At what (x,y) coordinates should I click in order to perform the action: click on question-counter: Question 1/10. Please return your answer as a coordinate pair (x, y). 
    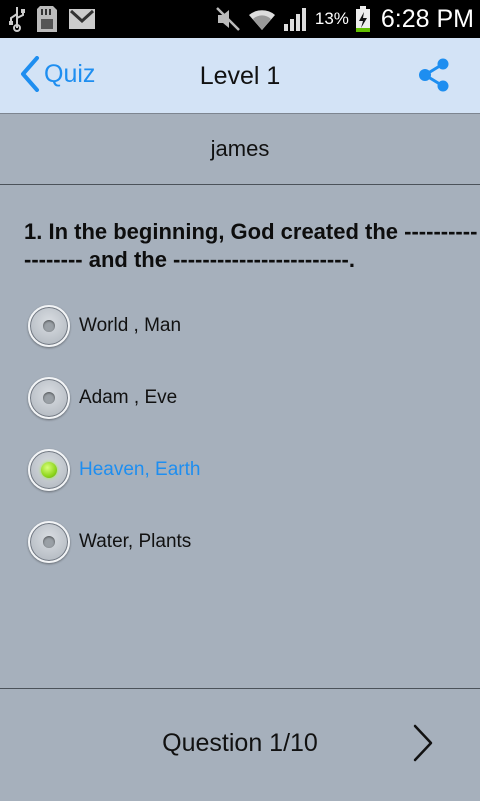
    Looking at the image, I should click on (240, 743).